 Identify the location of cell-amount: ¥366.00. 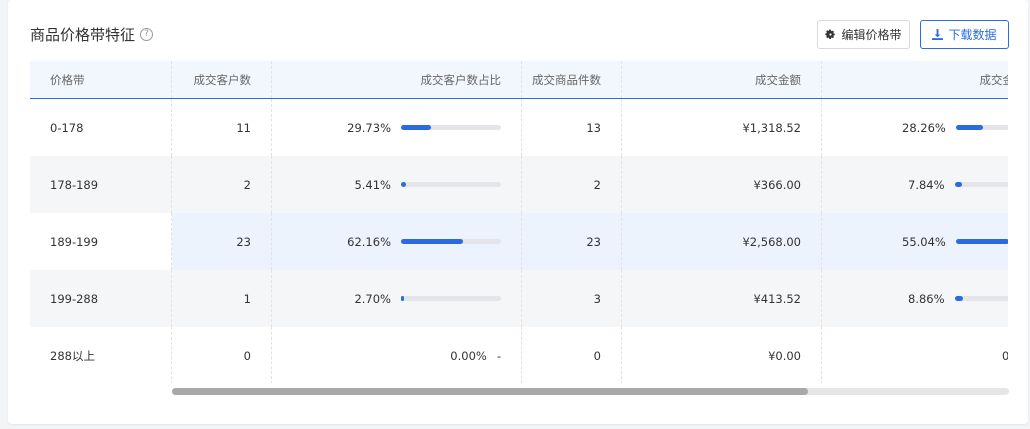
(722, 184).